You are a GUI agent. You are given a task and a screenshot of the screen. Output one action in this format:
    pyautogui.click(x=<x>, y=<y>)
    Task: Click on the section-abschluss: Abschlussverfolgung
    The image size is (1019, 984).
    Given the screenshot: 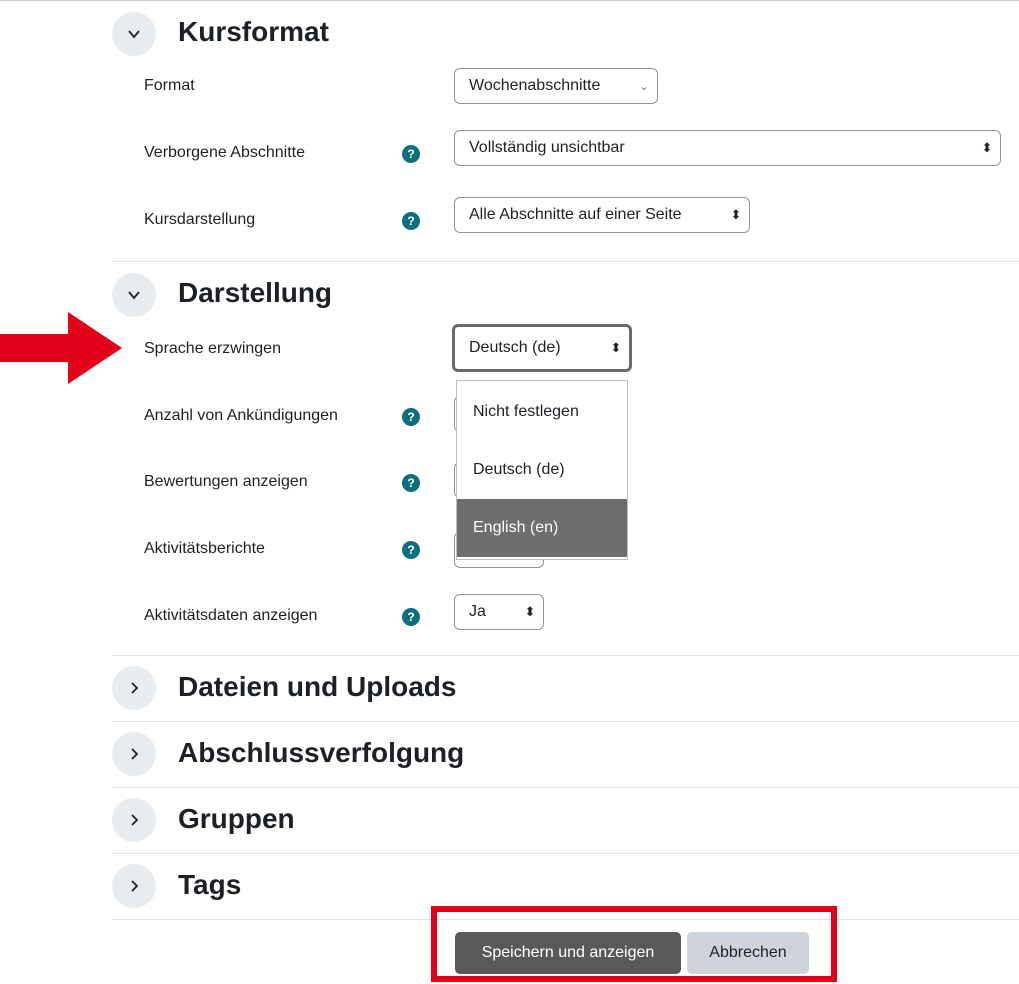 What is the action you would take?
    pyautogui.click(x=565, y=754)
    